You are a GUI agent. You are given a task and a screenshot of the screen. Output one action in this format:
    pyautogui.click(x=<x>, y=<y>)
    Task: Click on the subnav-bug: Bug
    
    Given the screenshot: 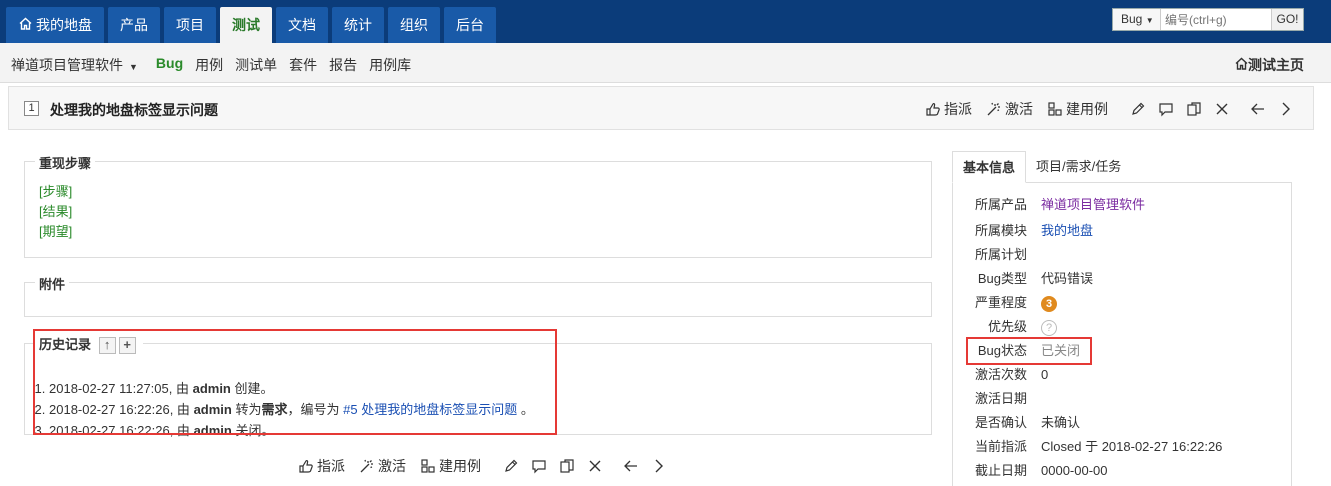 What is the action you would take?
    pyautogui.click(x=169, y=65)
    